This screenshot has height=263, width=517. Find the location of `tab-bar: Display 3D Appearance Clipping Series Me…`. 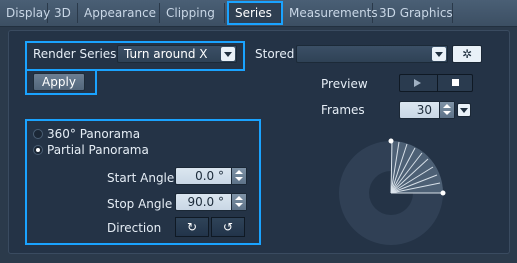

tab-bar: Display 3D Appearance Clipping Series Me… is located at coordinates (258, 13).